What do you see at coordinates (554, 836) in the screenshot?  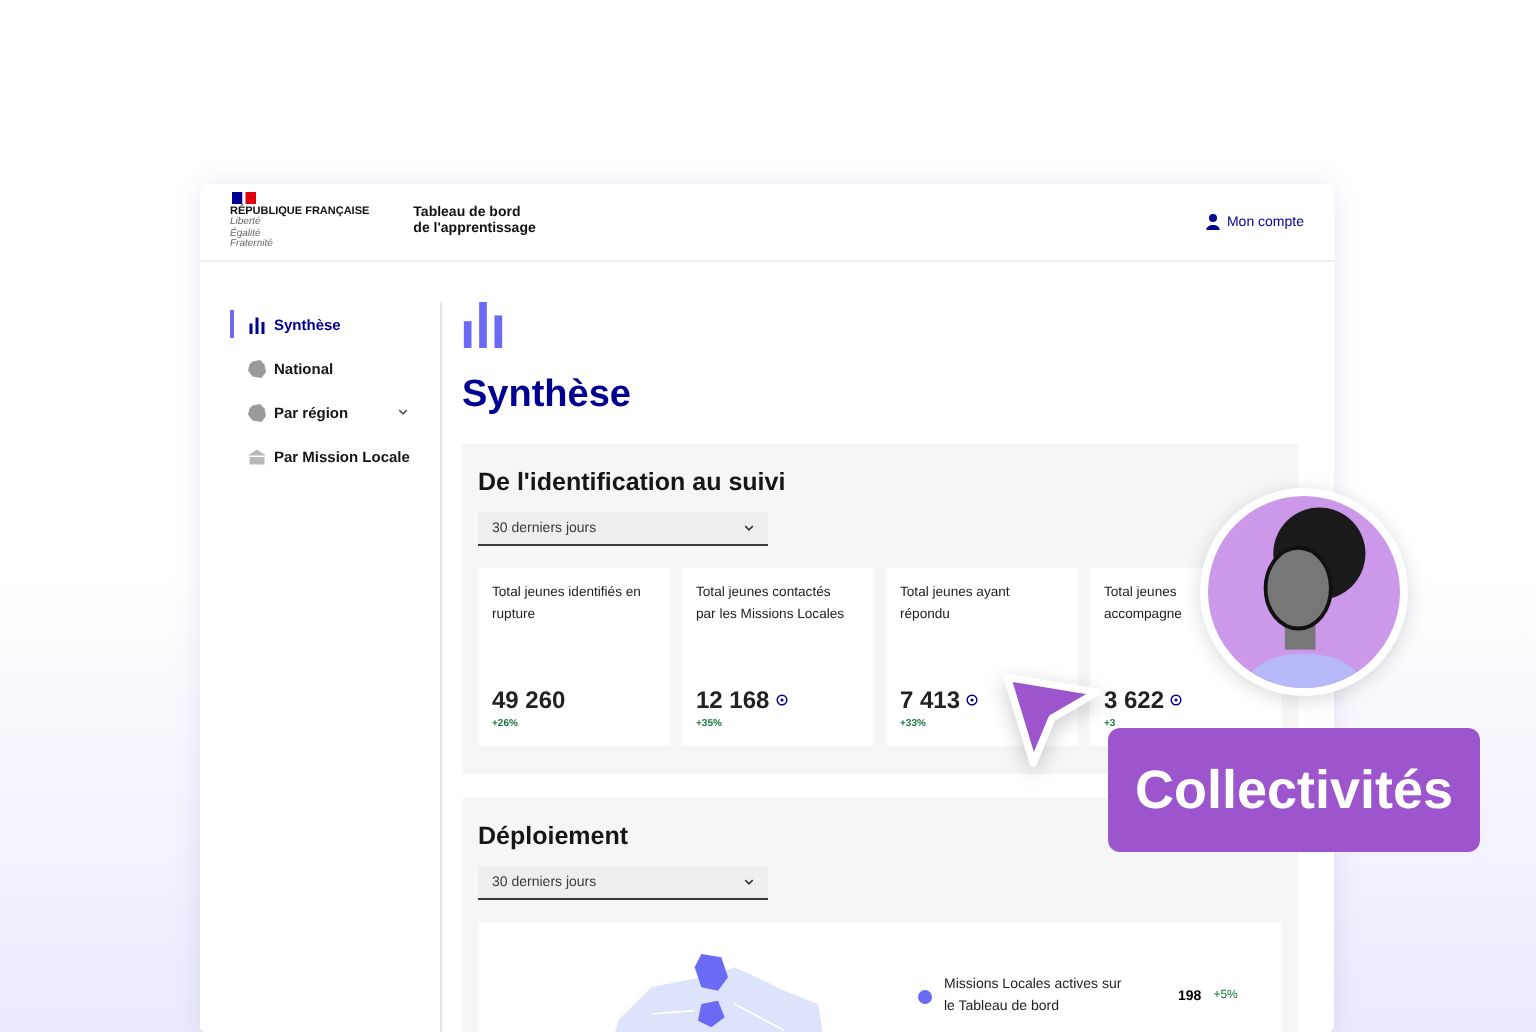 I see `section-title: Déploiement` at bounding box center [554, 836].